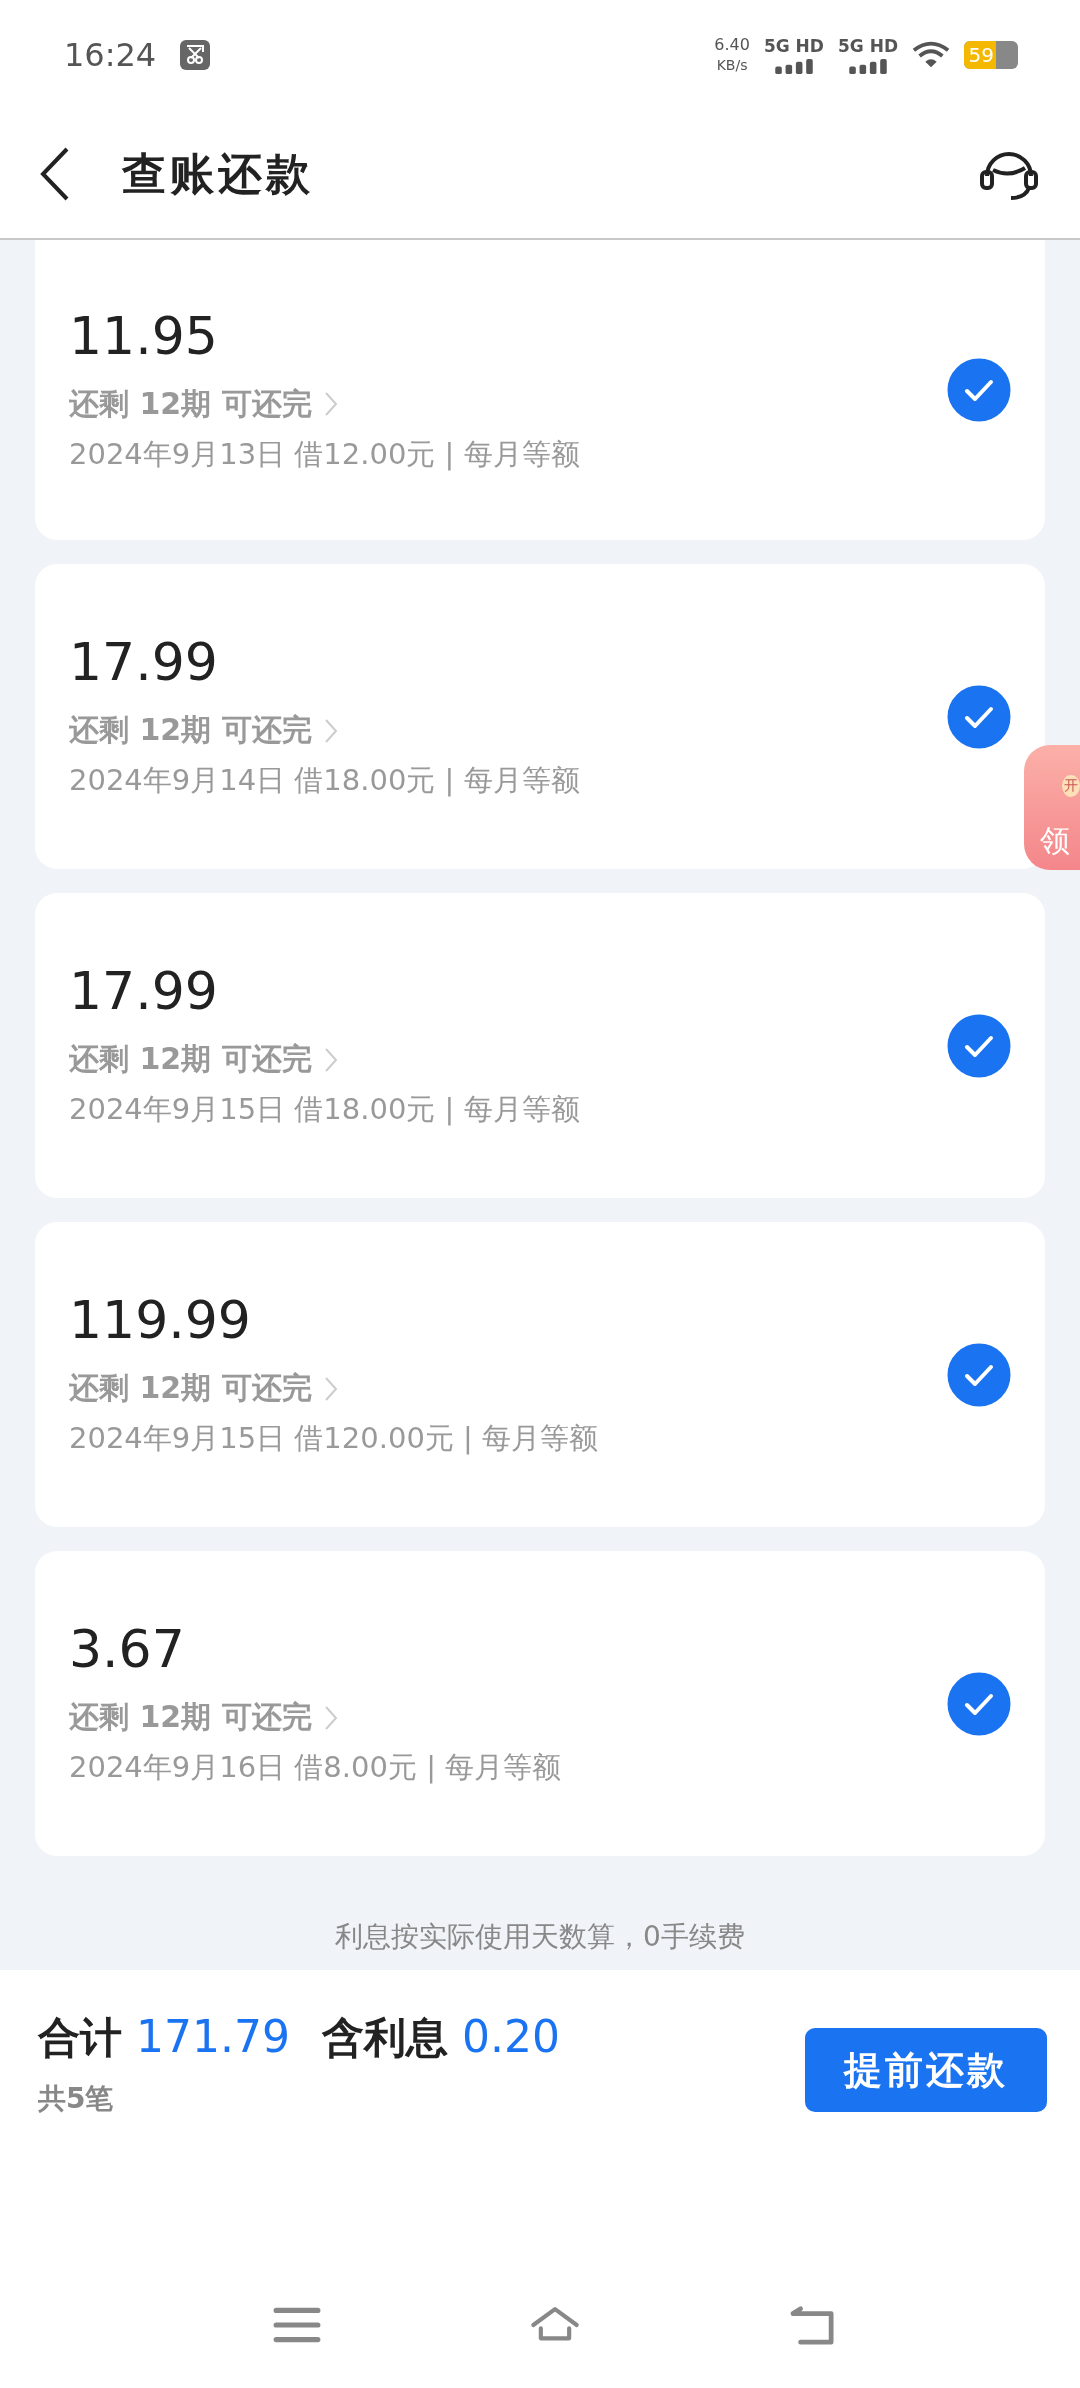  What do you see at coordinates (384, 2038) in the screenshot?
I see `interest-label: 含利息` at bounding box center [384, 2038].